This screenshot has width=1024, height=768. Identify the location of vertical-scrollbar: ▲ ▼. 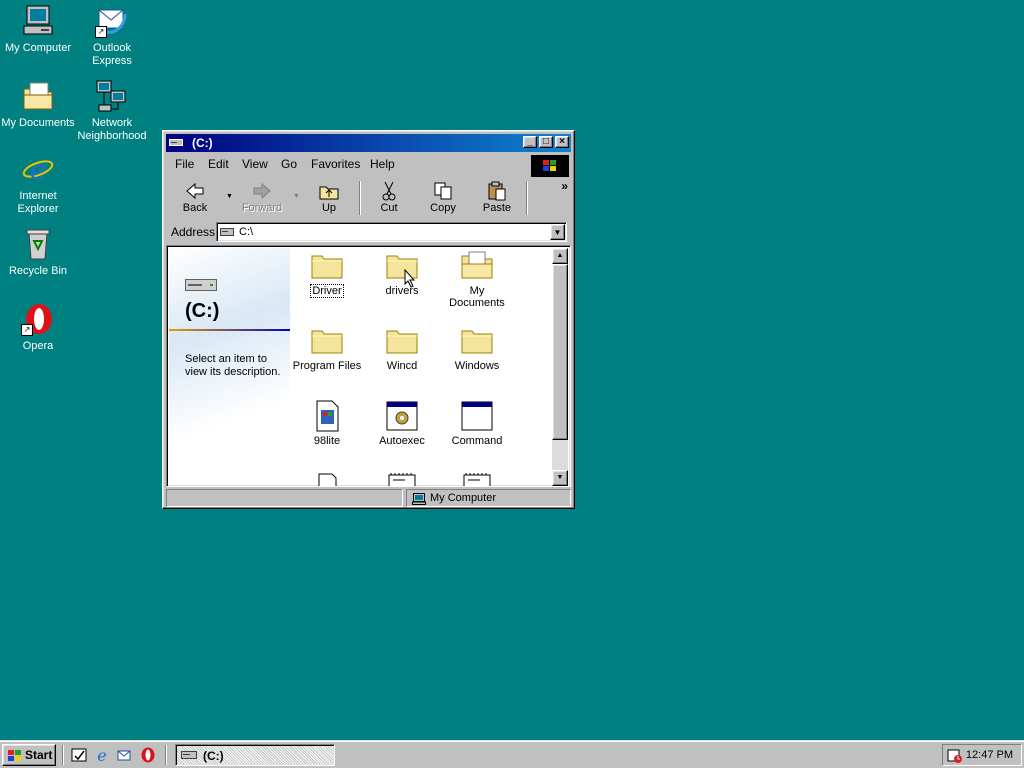
(560, 367).